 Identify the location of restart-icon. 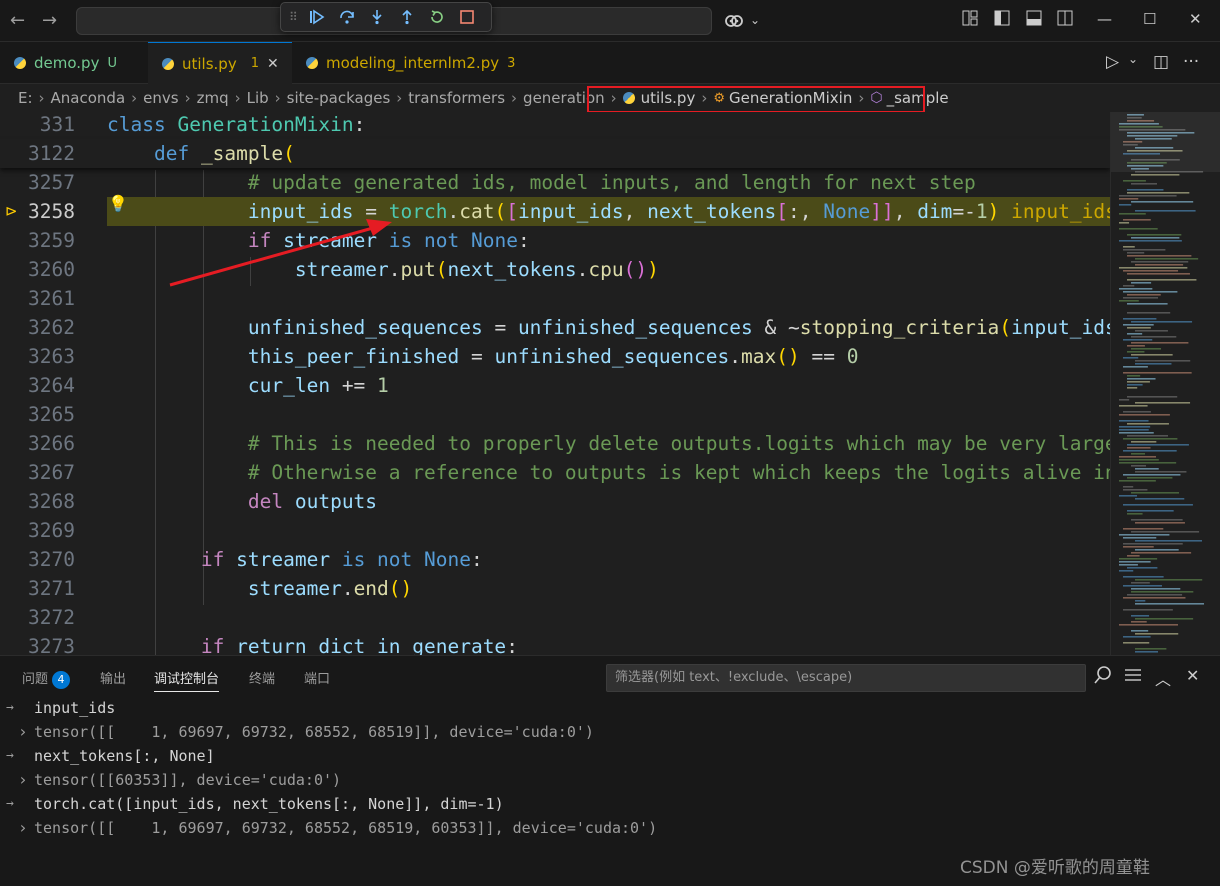
(437, 17).